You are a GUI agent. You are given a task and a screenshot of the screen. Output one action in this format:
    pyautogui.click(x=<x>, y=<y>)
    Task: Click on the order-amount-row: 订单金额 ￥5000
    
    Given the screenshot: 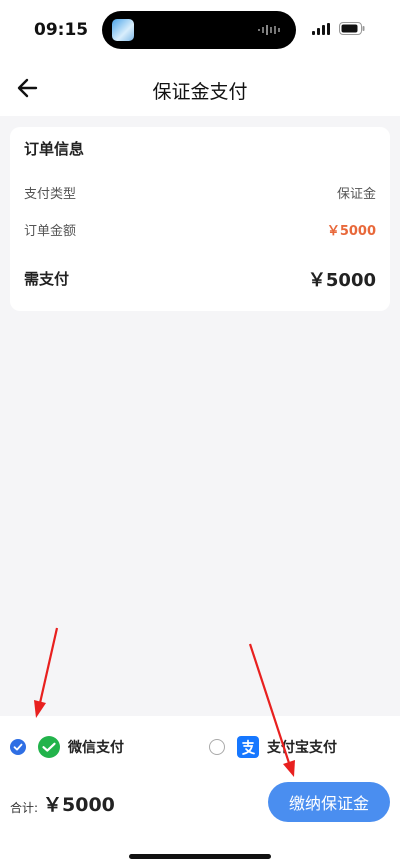 What is the action you would take?
    pyautogui.click(x=200, y=231)
    